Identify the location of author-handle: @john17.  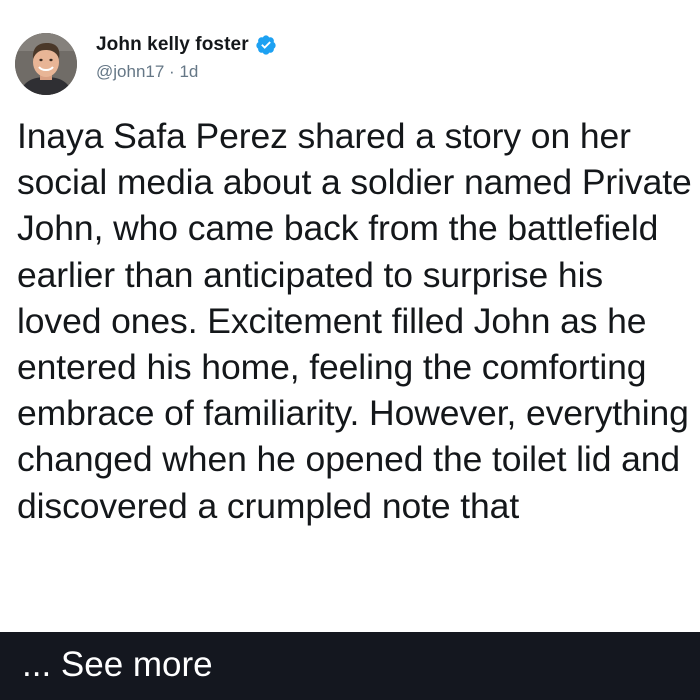
(130, 71).